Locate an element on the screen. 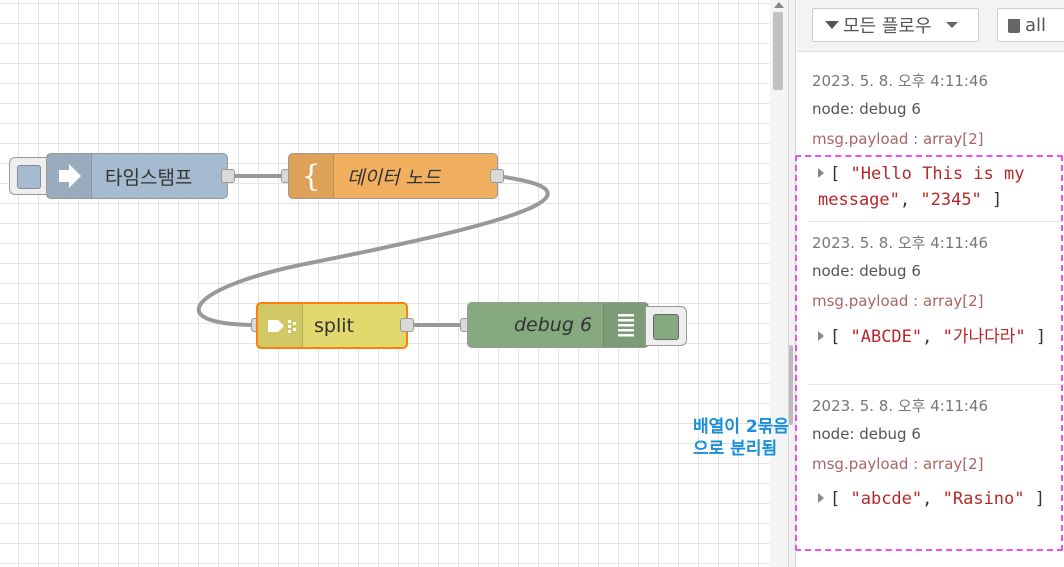 The height and width of the screenshot is (567, 1064). debug-toolbar: 모든 플로우 all is located at coordinates (930, 26).